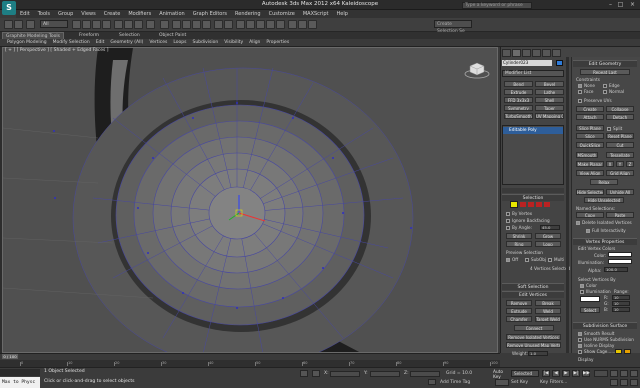 This screenshot has height=388, width=640. What do you see at coordinates (590, 192) in the screenshot?
I see `hide-selected-button: Hide Selected` at bounding box center [590, 192].